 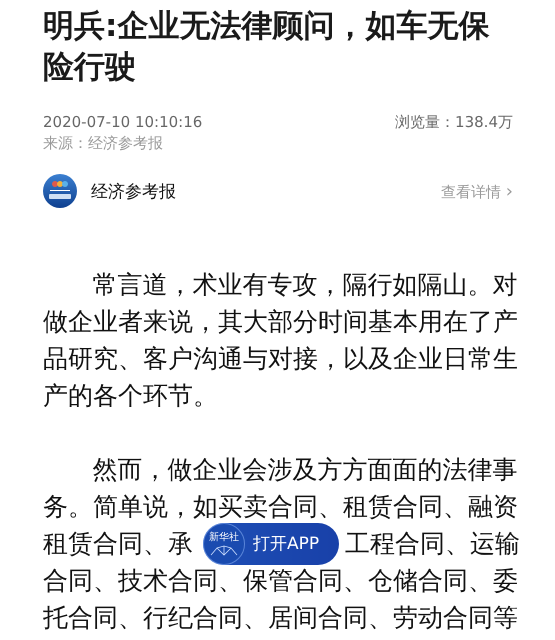 I want to click on paragraph-line: 租赁合同、承, so click(x=118, y=544).